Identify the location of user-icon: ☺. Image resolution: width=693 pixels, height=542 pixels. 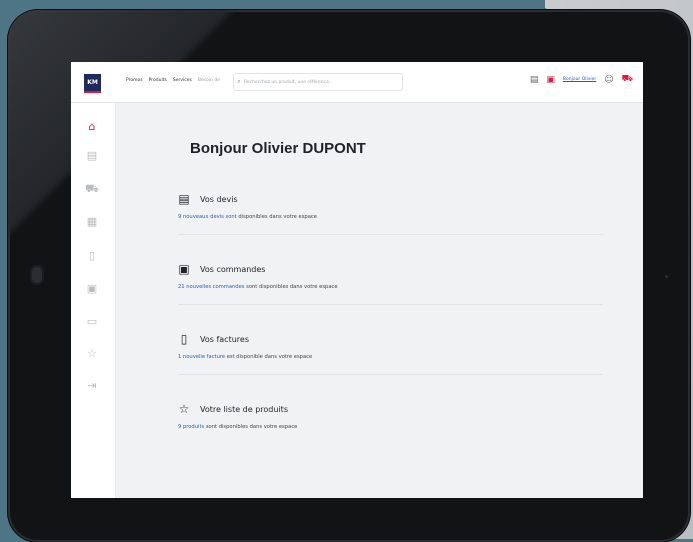
(608, 80).